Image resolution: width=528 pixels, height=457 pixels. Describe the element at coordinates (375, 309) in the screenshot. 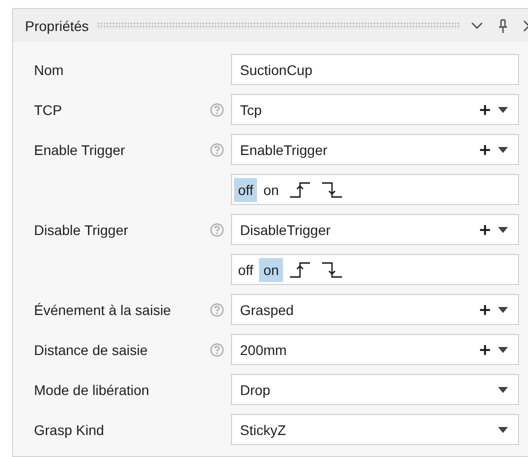

I see `dropdown-field: Grasped` at that location.